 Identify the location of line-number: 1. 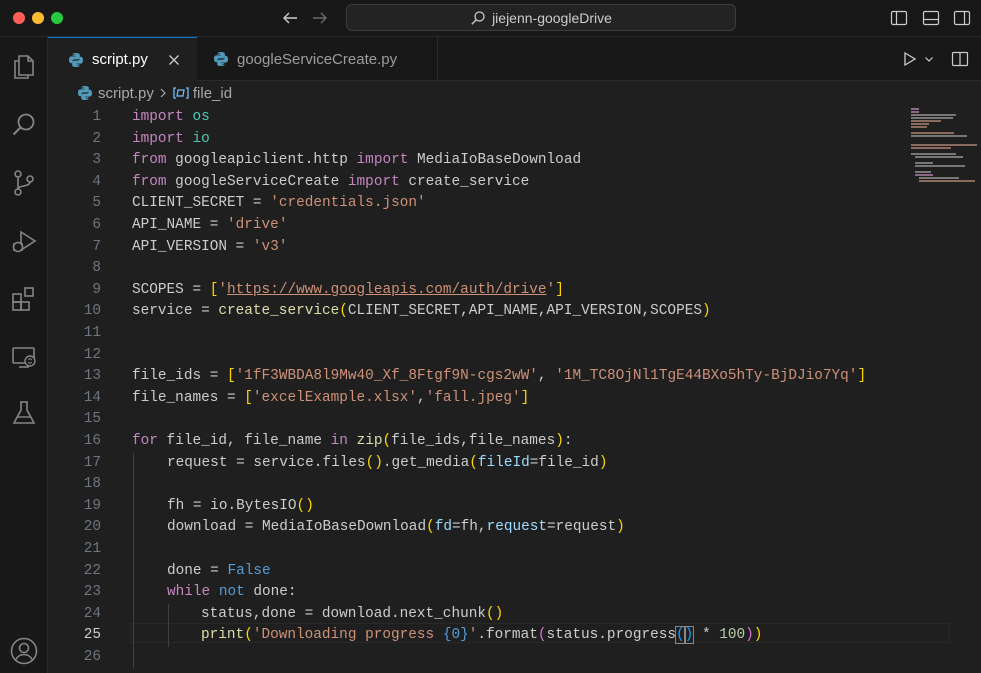
(96, 117).